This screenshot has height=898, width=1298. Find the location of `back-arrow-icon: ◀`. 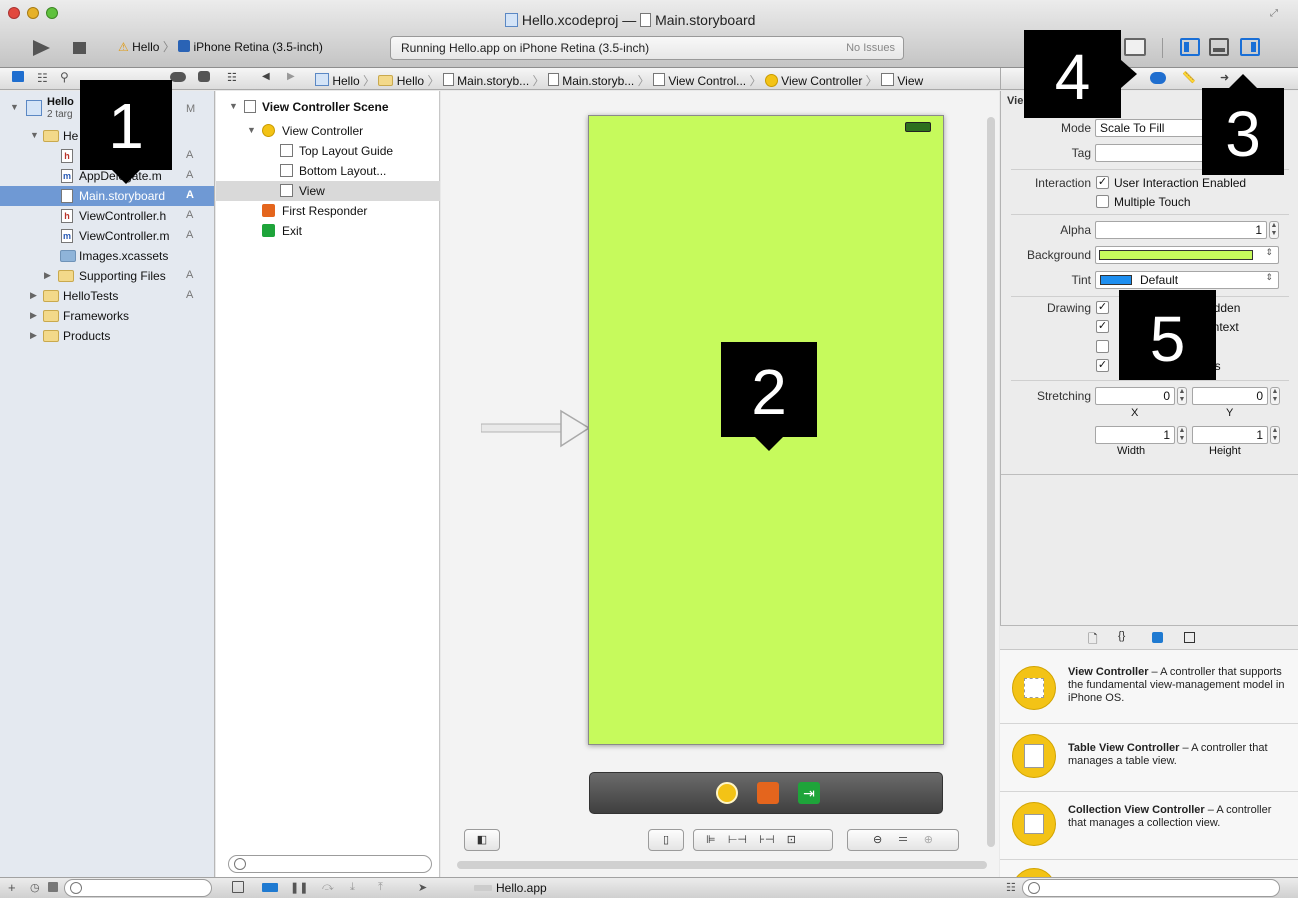

back-arrow-icon: ◀ is located at coordinates (266, 76).